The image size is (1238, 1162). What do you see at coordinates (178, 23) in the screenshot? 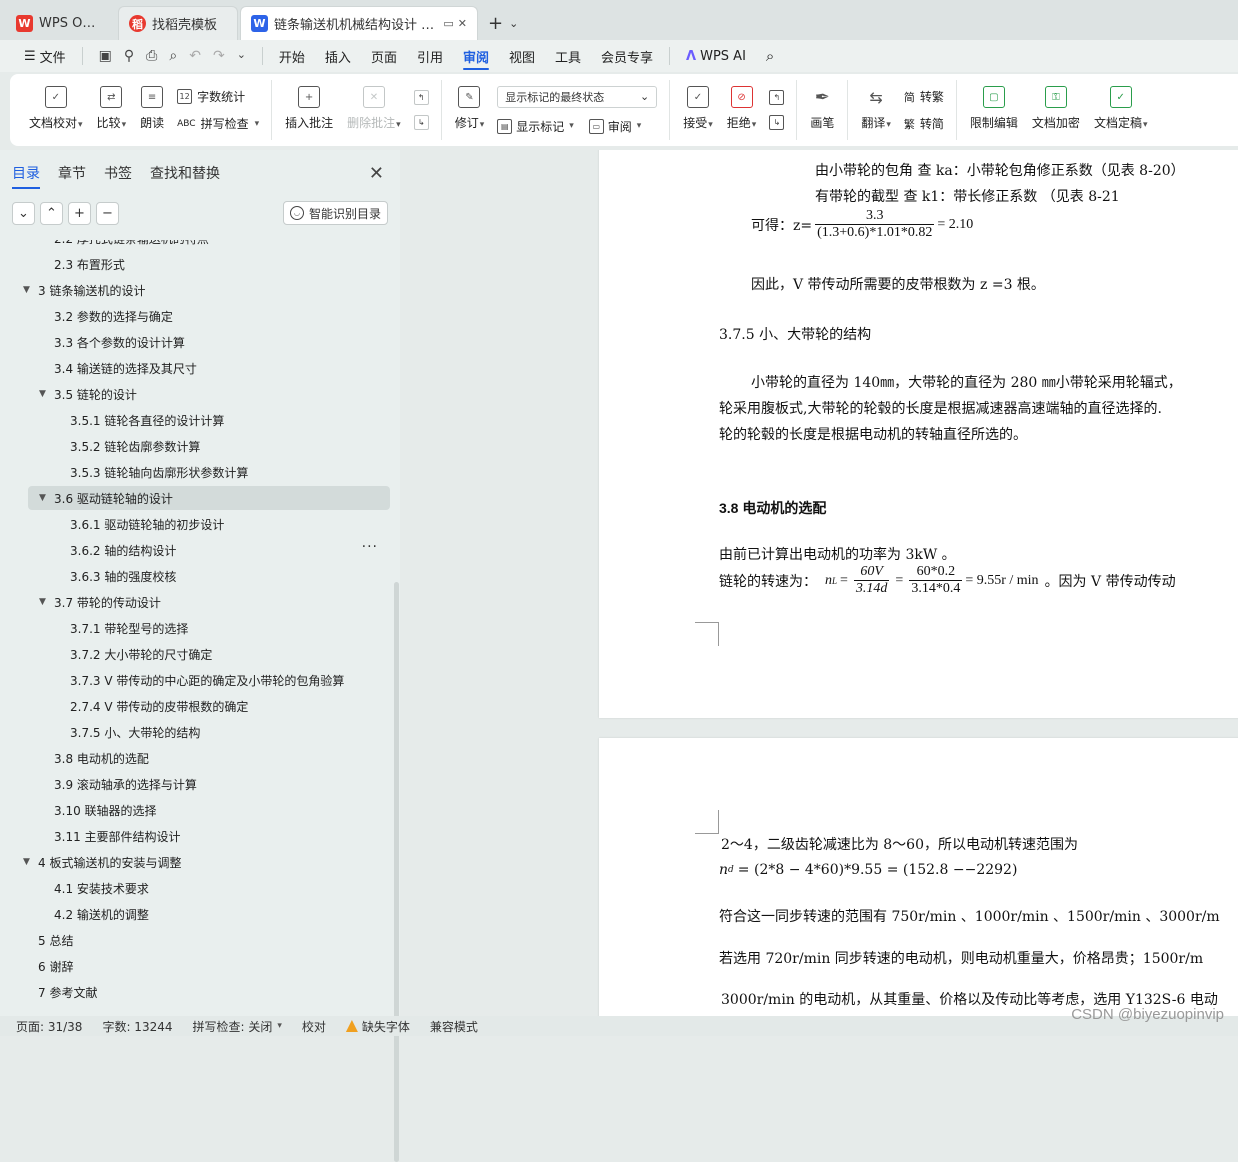
I see `tab-template: 稻 找稻壳模板` at bounding box center [178, 23].